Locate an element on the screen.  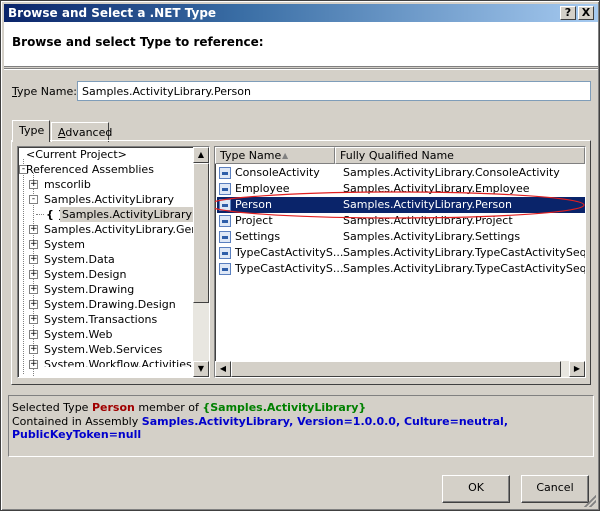
tree-item-system-web-services: System.Web.Services is located at coordinates (103, 349).